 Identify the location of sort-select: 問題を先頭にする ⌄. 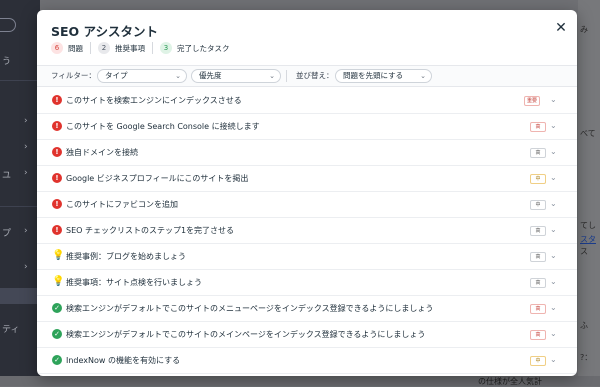
(383, 76).